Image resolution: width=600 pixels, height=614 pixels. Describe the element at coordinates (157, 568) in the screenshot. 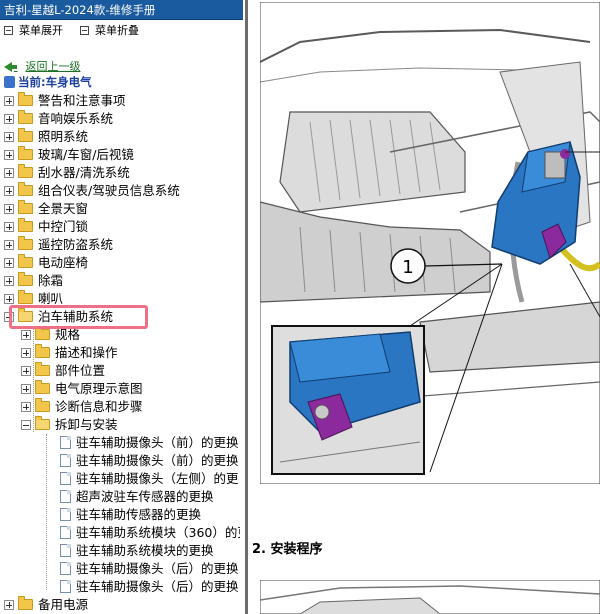

I see `tree-item-label: 驻车辅助摄像头（后）的更换` at that location.